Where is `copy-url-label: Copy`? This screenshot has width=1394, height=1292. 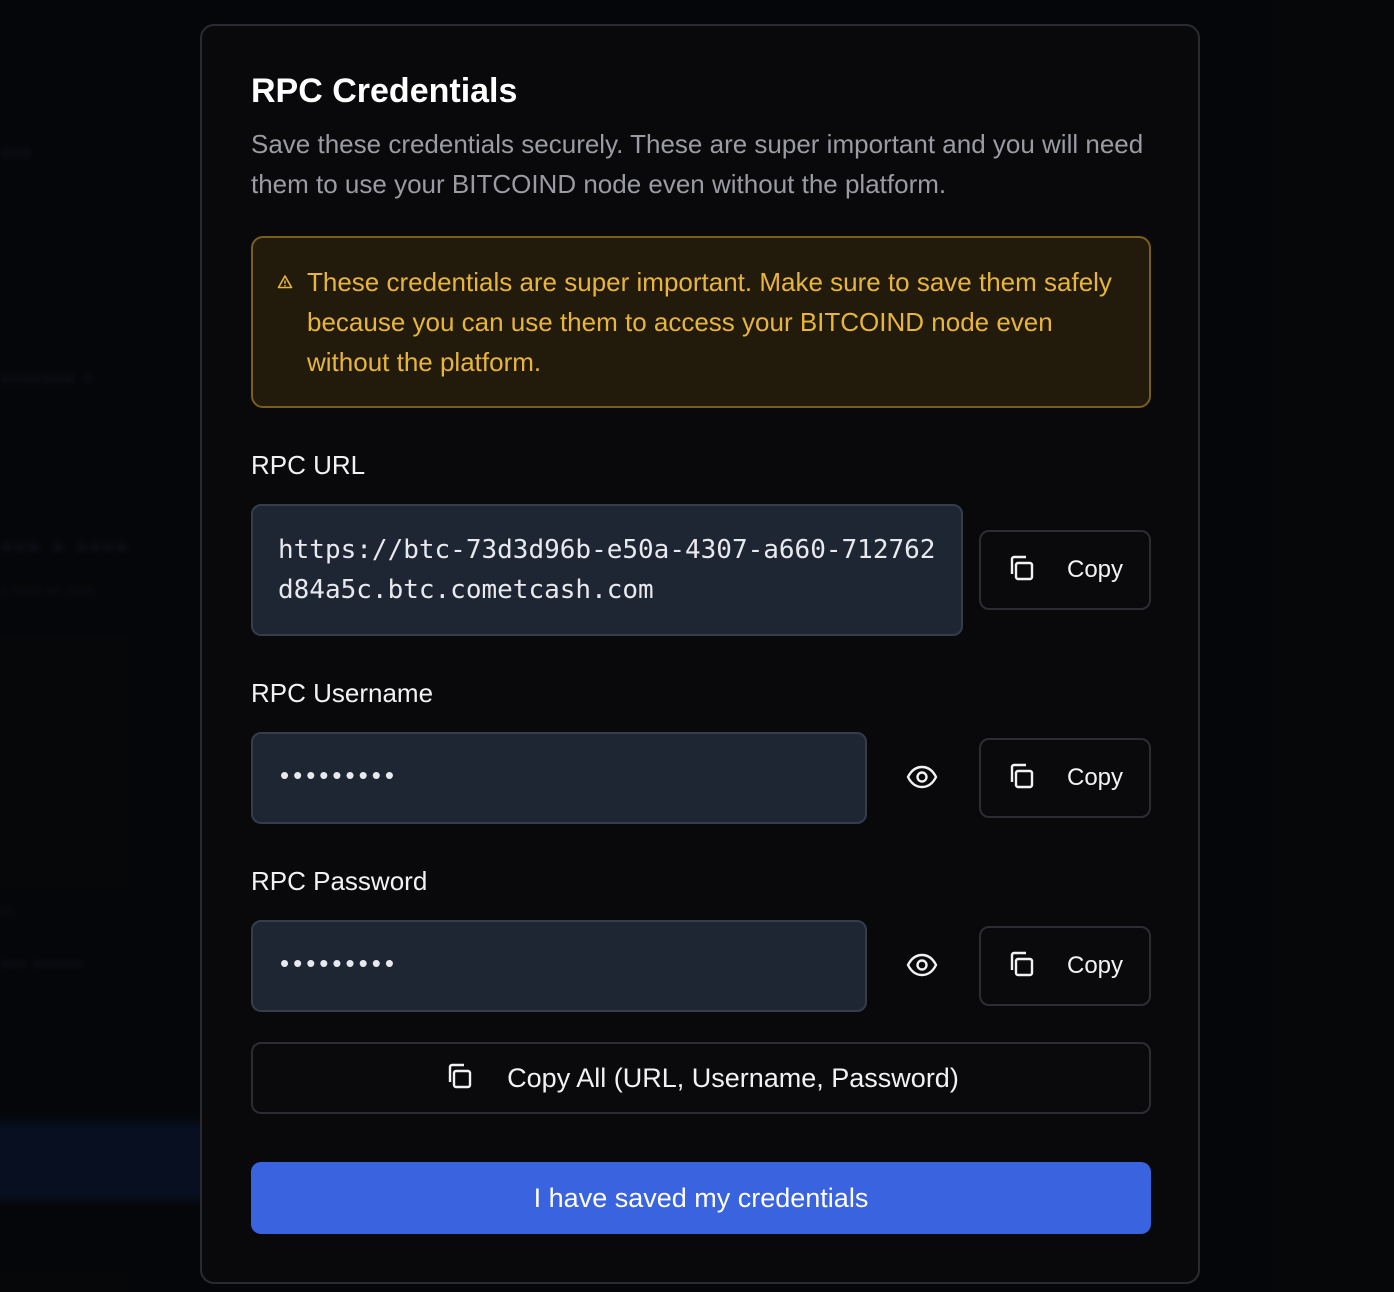 copy-url-label: Copy is located at coordinates (1095, 569).